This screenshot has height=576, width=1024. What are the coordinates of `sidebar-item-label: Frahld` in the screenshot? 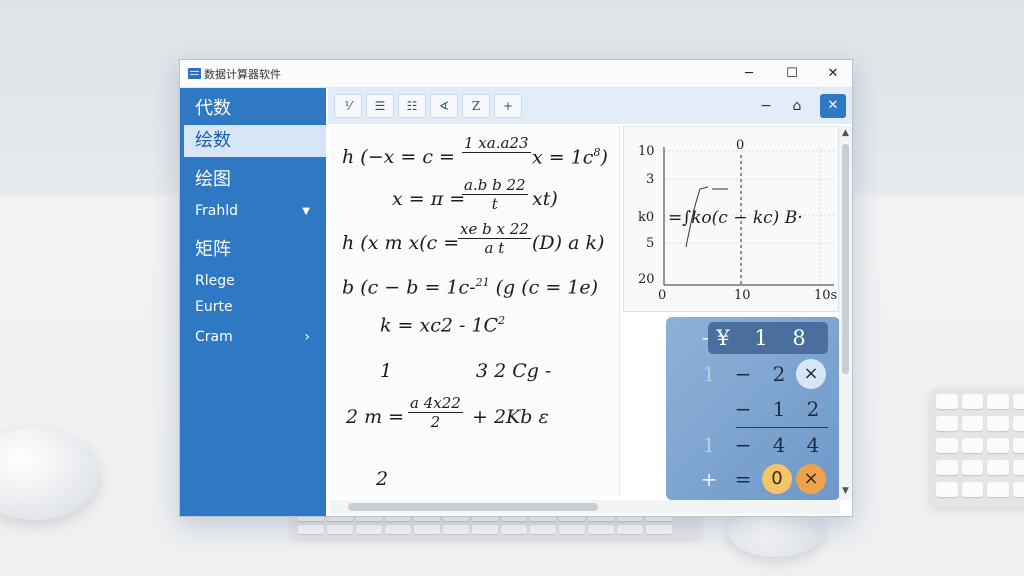 It's located at (217, 211).